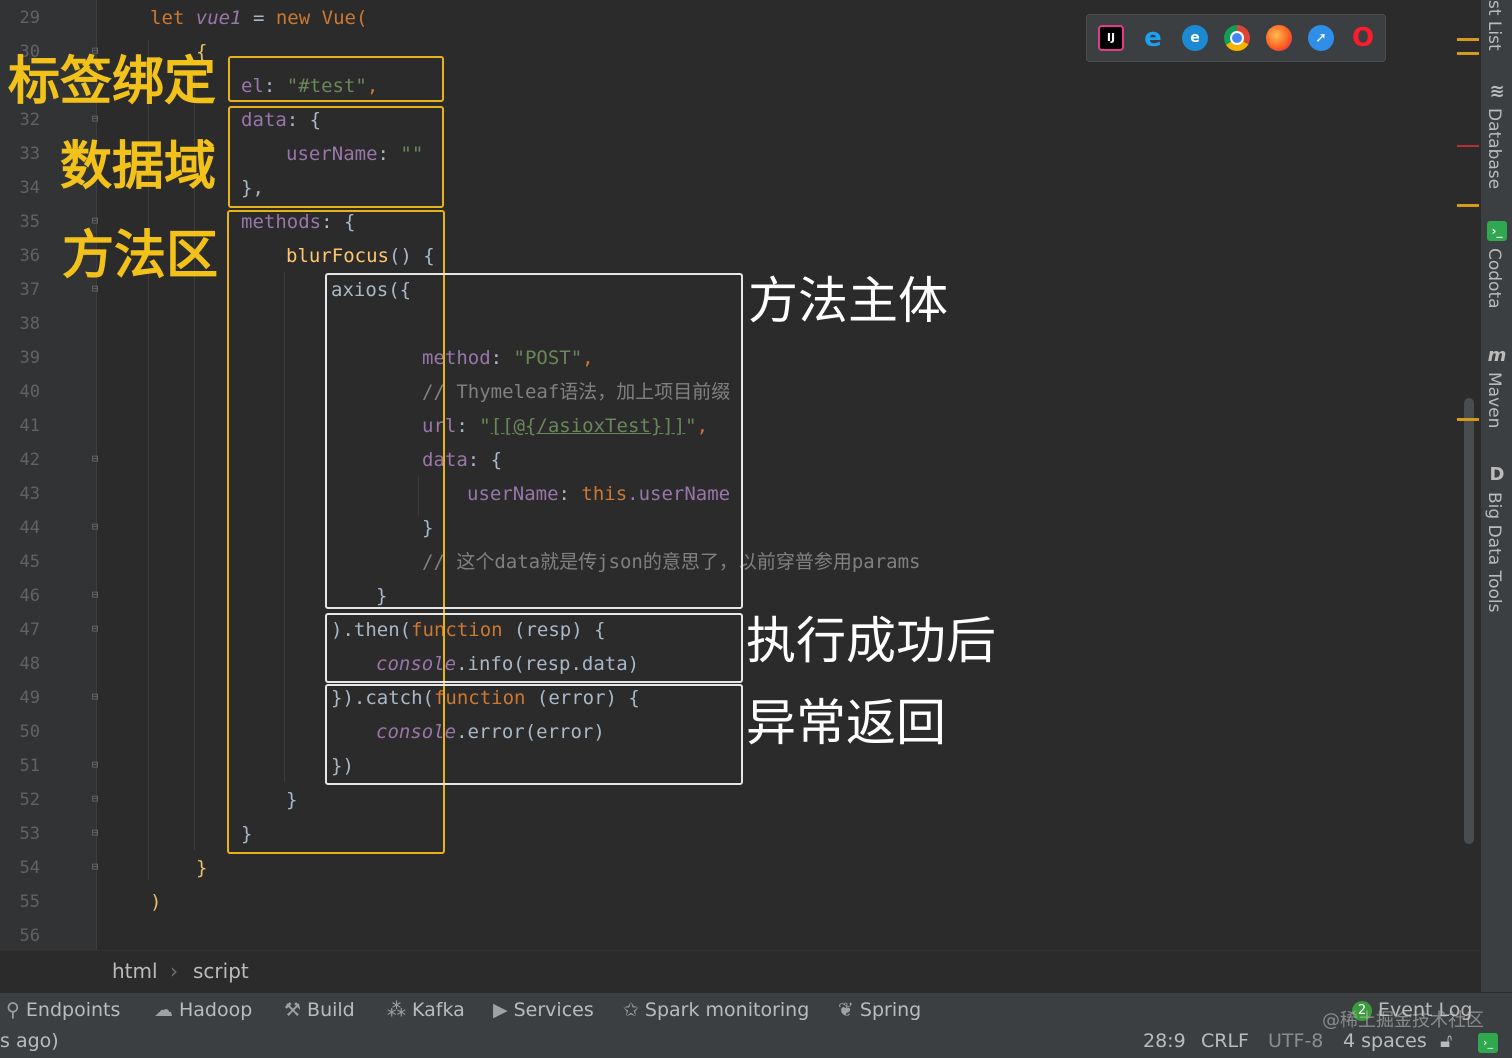 Image resolution: width=1512 pixels, height=1058 pixels. I want to click on tool-services: ▶ Services, so click(543, 1010).